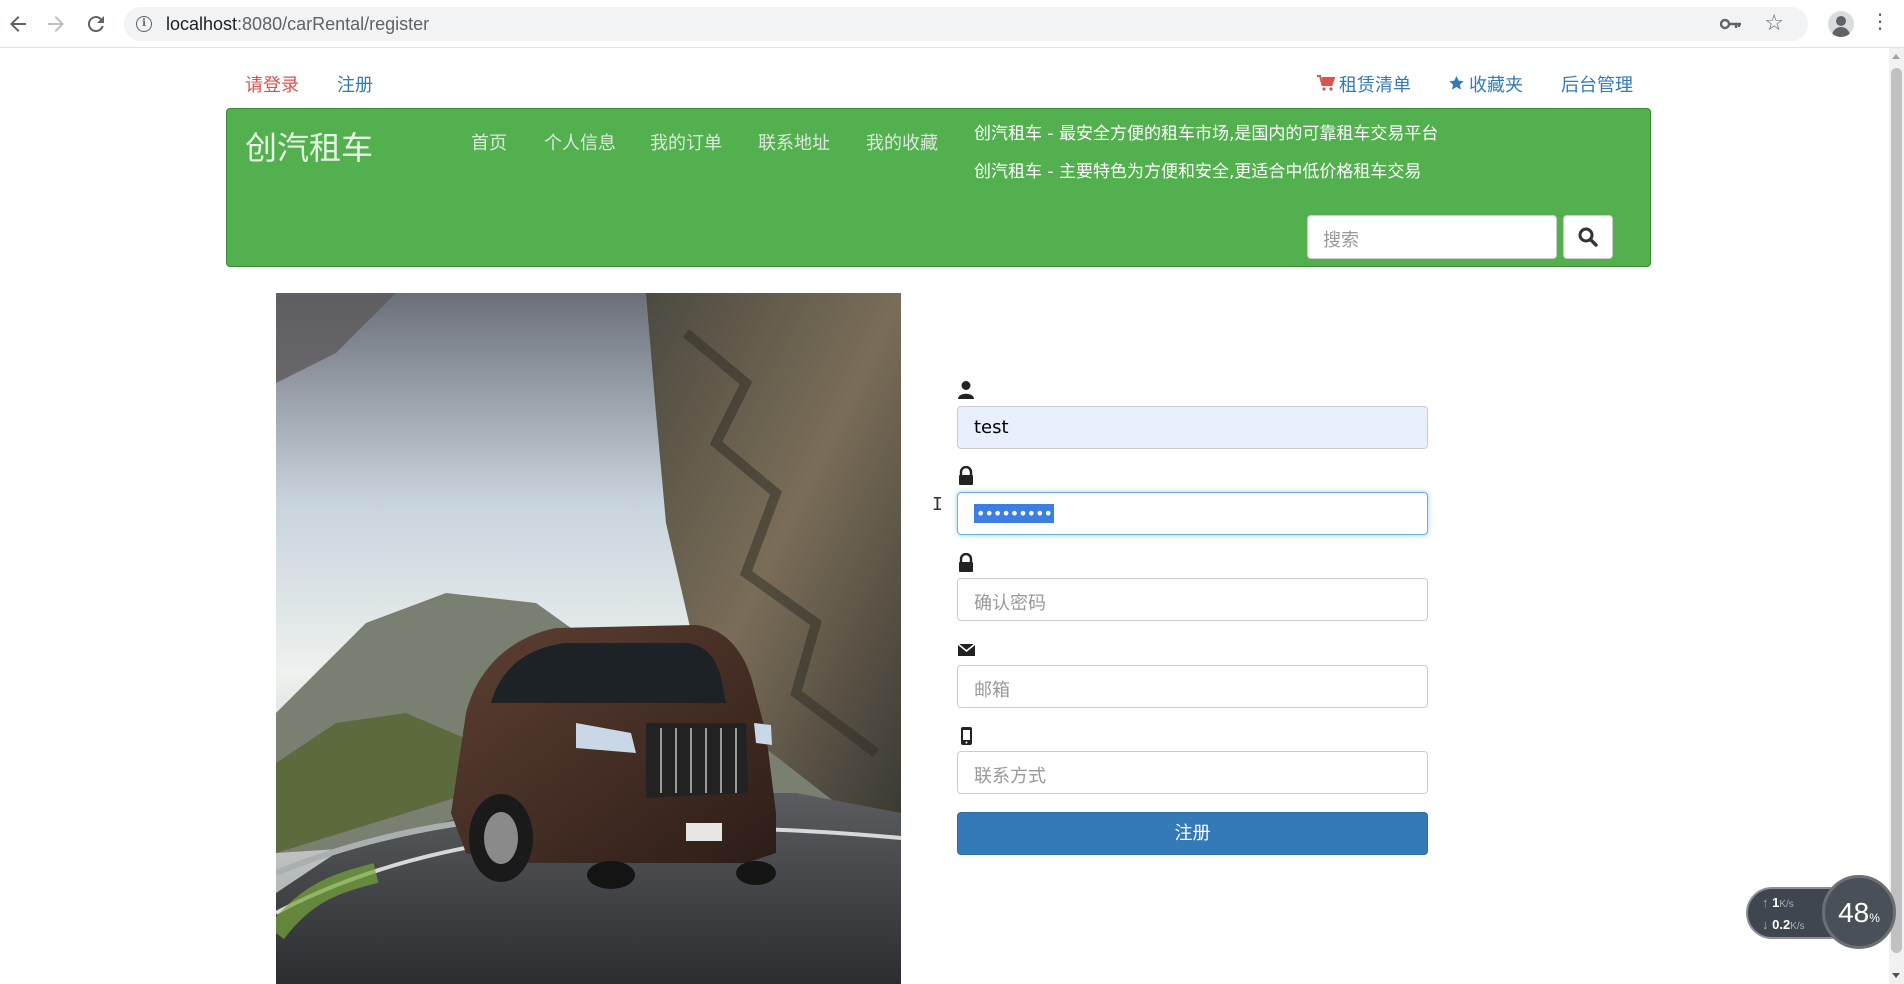 This screenshot has height=984, width=1904. Describe the element at coordinates (1192, 772) in the screenshot. I see `contact-field: 联系方式` at that location.